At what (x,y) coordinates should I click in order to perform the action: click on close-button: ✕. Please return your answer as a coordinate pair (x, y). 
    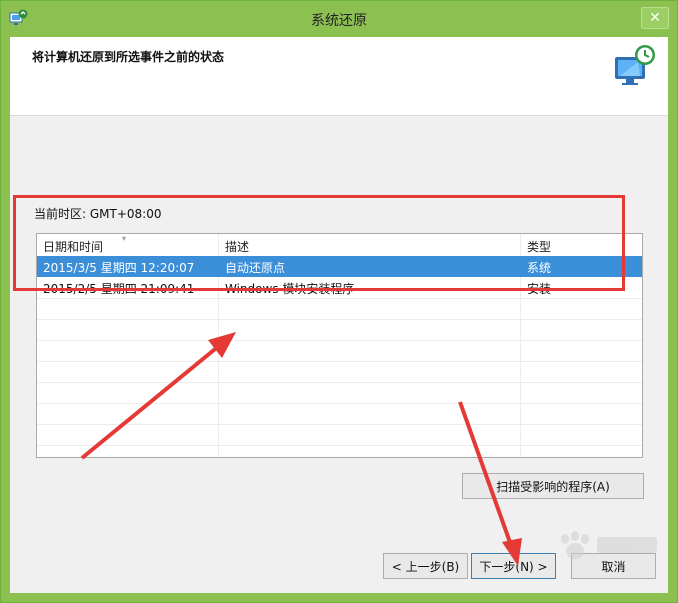
    Looking at the image, I should click on (655, 18).